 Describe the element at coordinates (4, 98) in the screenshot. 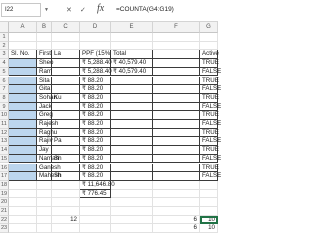

I see `row-header-8: 8` at that location.